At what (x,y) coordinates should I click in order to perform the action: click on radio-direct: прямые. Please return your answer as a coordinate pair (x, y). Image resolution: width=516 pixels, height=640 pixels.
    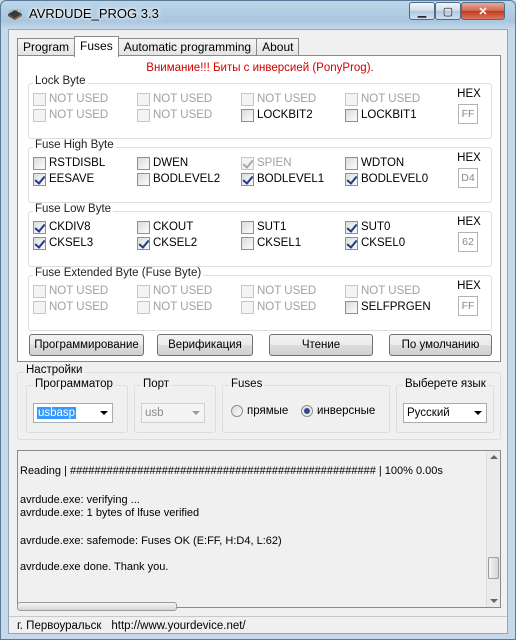
    Looking at the image, I should click on (259, 411).